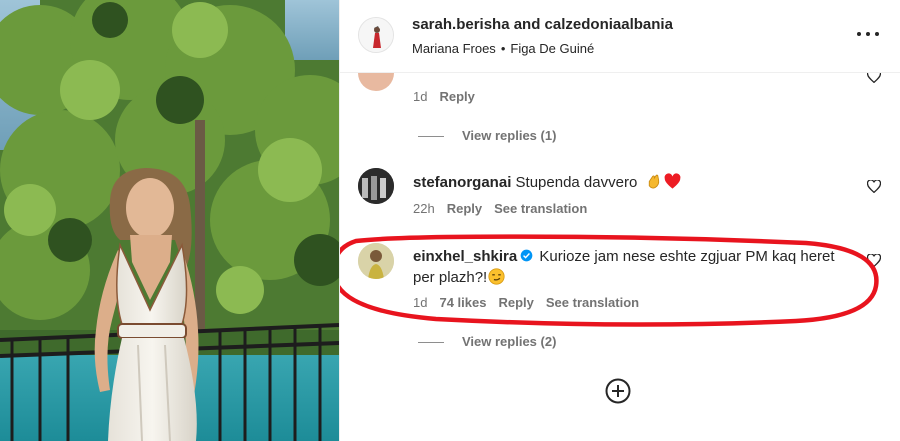  I want to click on verified-badge-icon, so click(526, 254).